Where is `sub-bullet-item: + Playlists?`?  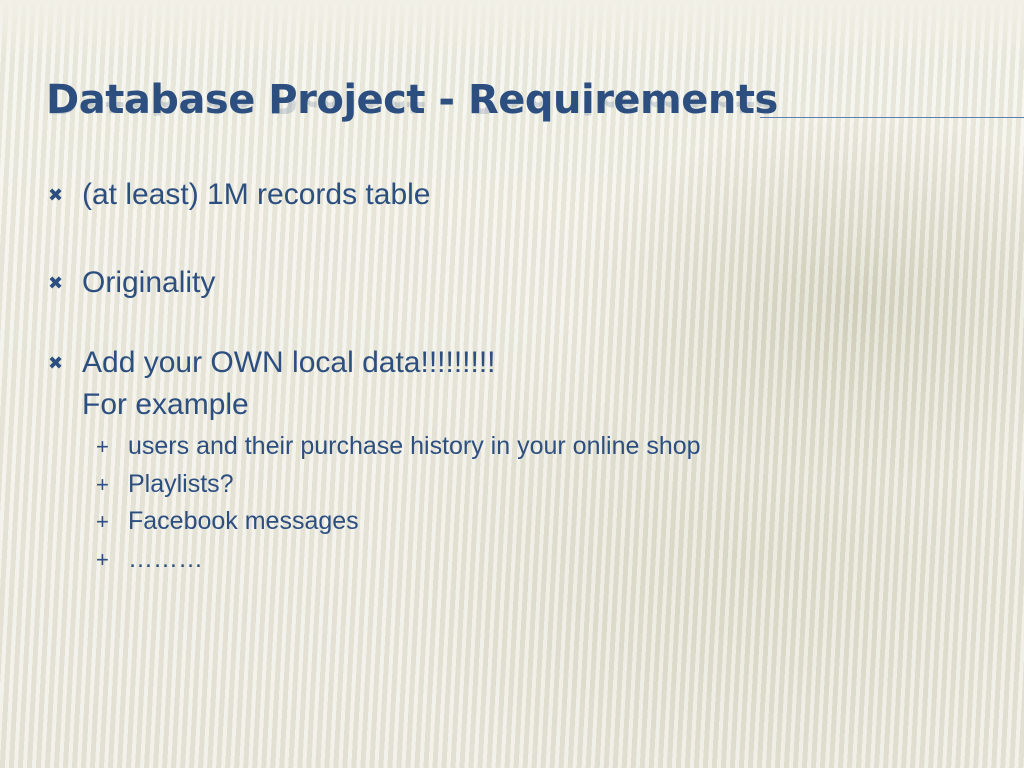
sub-bullet-item: + Playlists? is located at coordinates (542, 485).